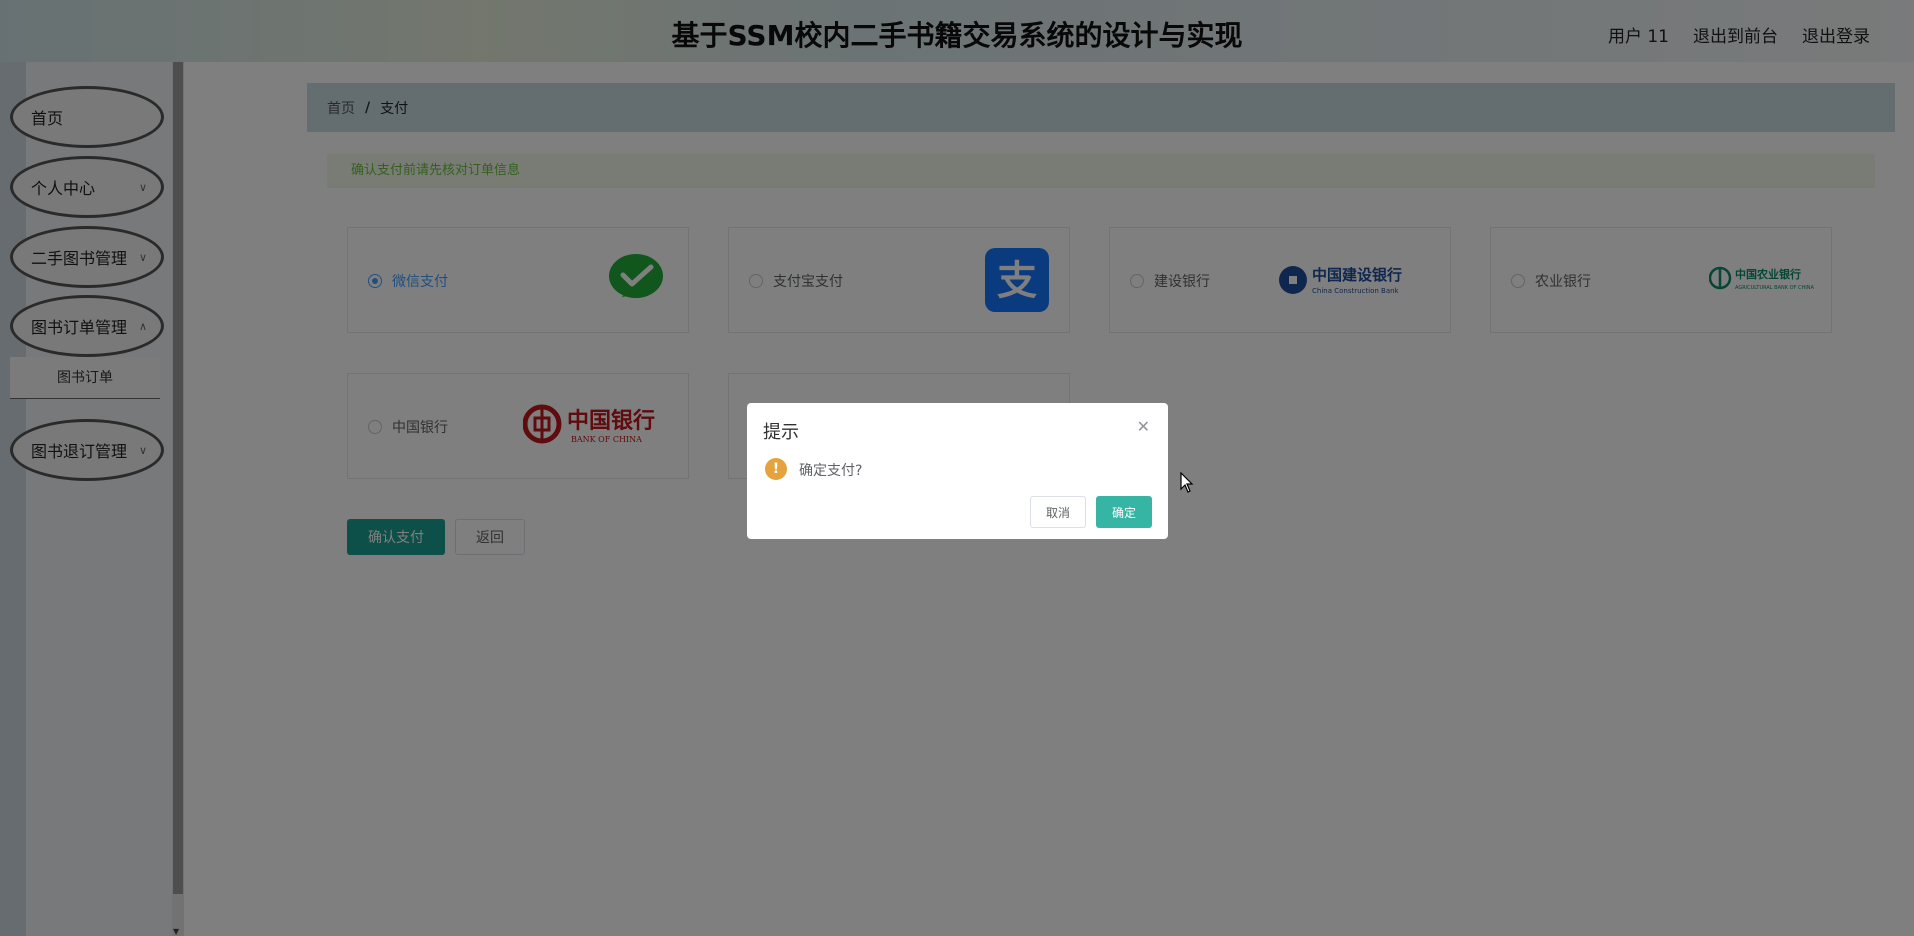 This screenshot has height=936, width=1914. Describe the element at coordinates (1143, 426) in the screenshot. I see `close-icon: ✕` at that location.